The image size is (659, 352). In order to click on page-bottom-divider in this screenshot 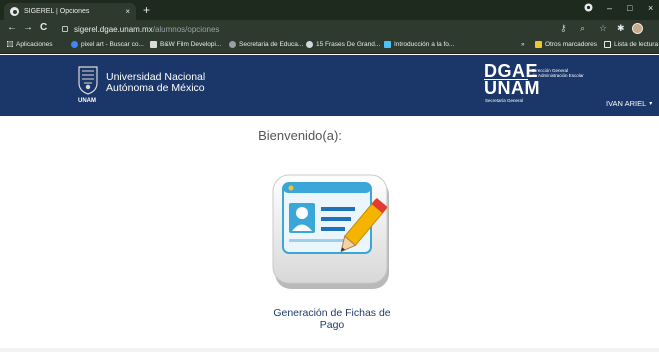, I will do `click(329, 350)`.